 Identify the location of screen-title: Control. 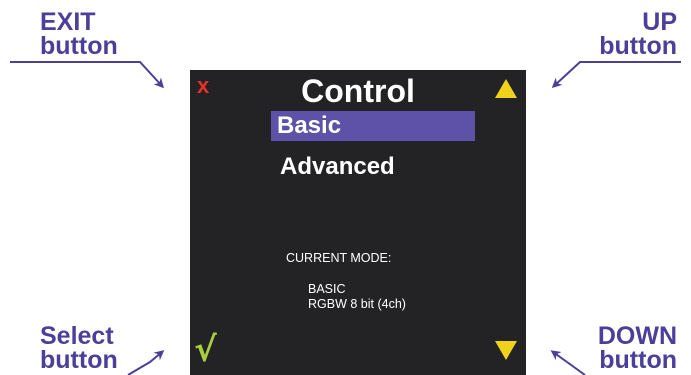
(358, 91).